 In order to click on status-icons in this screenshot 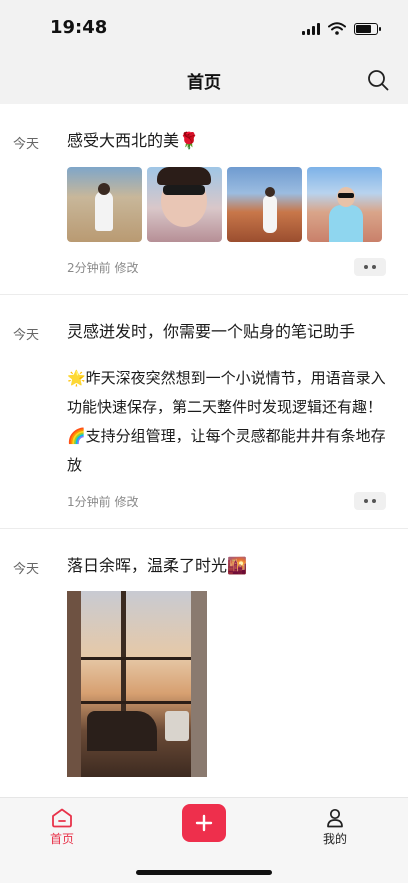, I will do `click(341, 28)`.